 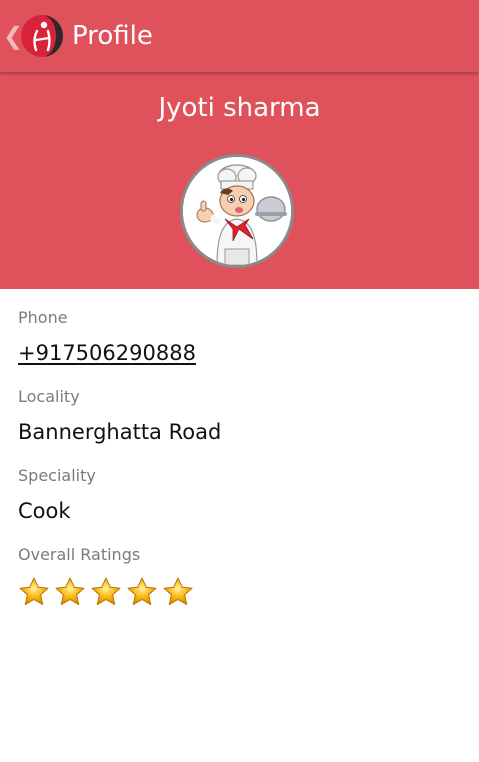 I want to click on speciality-value: Cook, so click(x=44, y=511).